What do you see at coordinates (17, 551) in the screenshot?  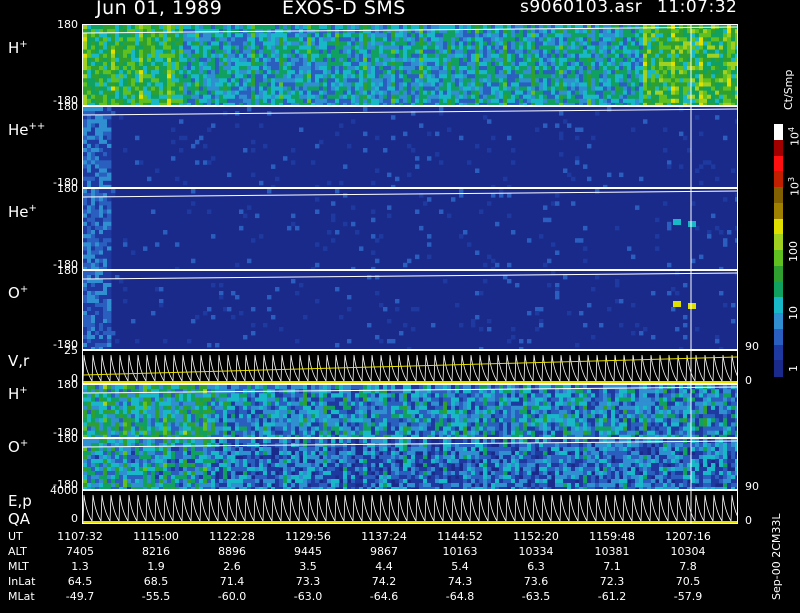 I see `row-label-alt: ALT` at bounding box center [17, 551].